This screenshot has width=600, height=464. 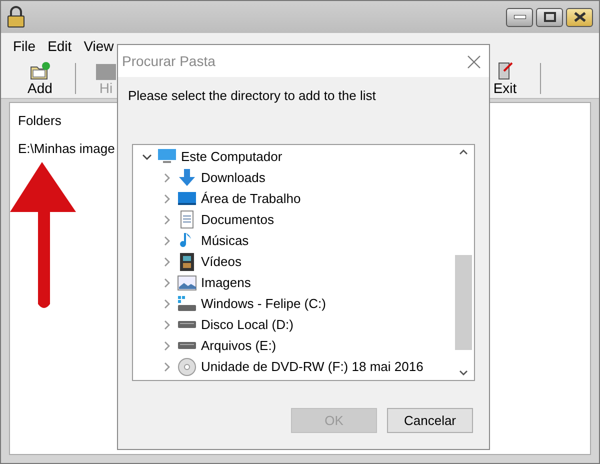 I want to click on tree-item: Arquivos (E:), so click(x=238, y=346).